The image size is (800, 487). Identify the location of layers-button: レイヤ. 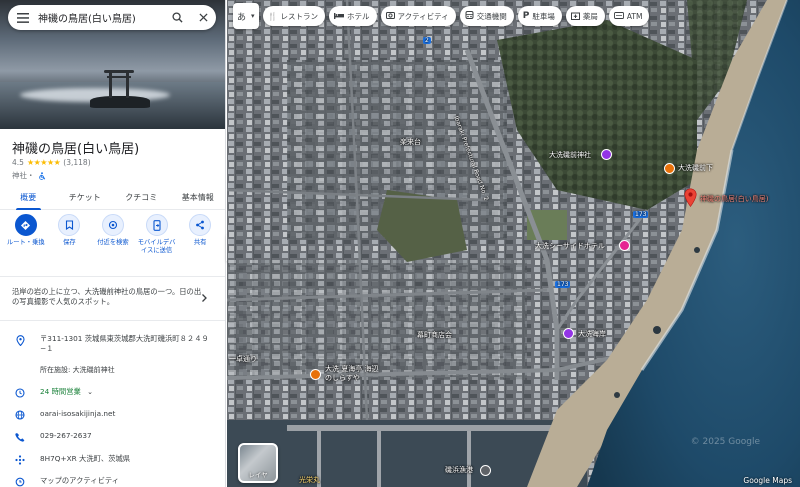
(258, 463).